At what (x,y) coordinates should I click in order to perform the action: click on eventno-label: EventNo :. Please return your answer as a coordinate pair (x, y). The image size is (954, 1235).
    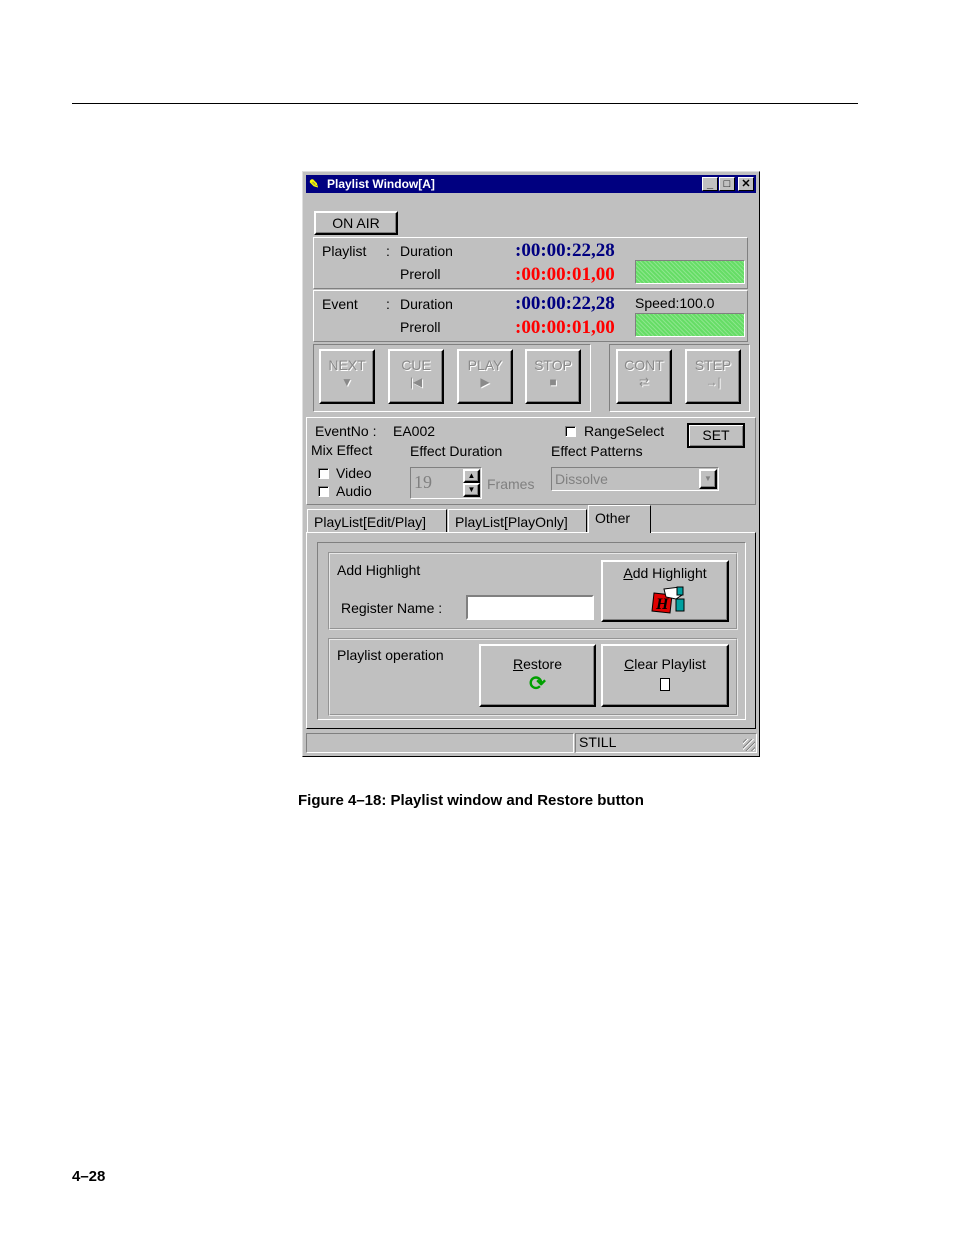
    Looking at the image, I should click on (346, 431).